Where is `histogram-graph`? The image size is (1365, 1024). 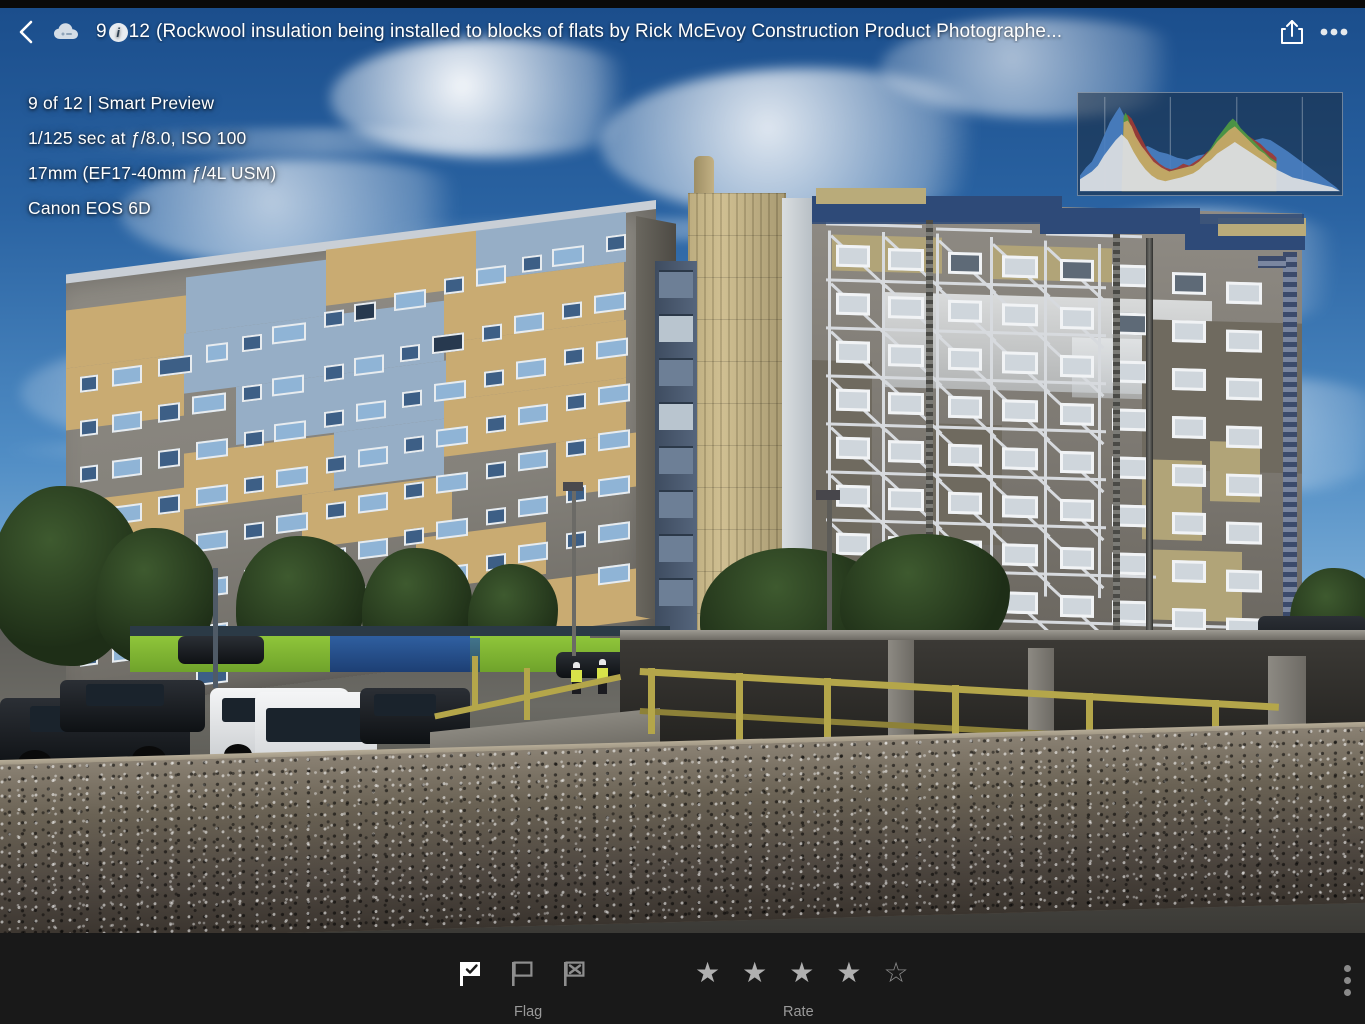
histogram-graph is located at coordinates (1210, 144).